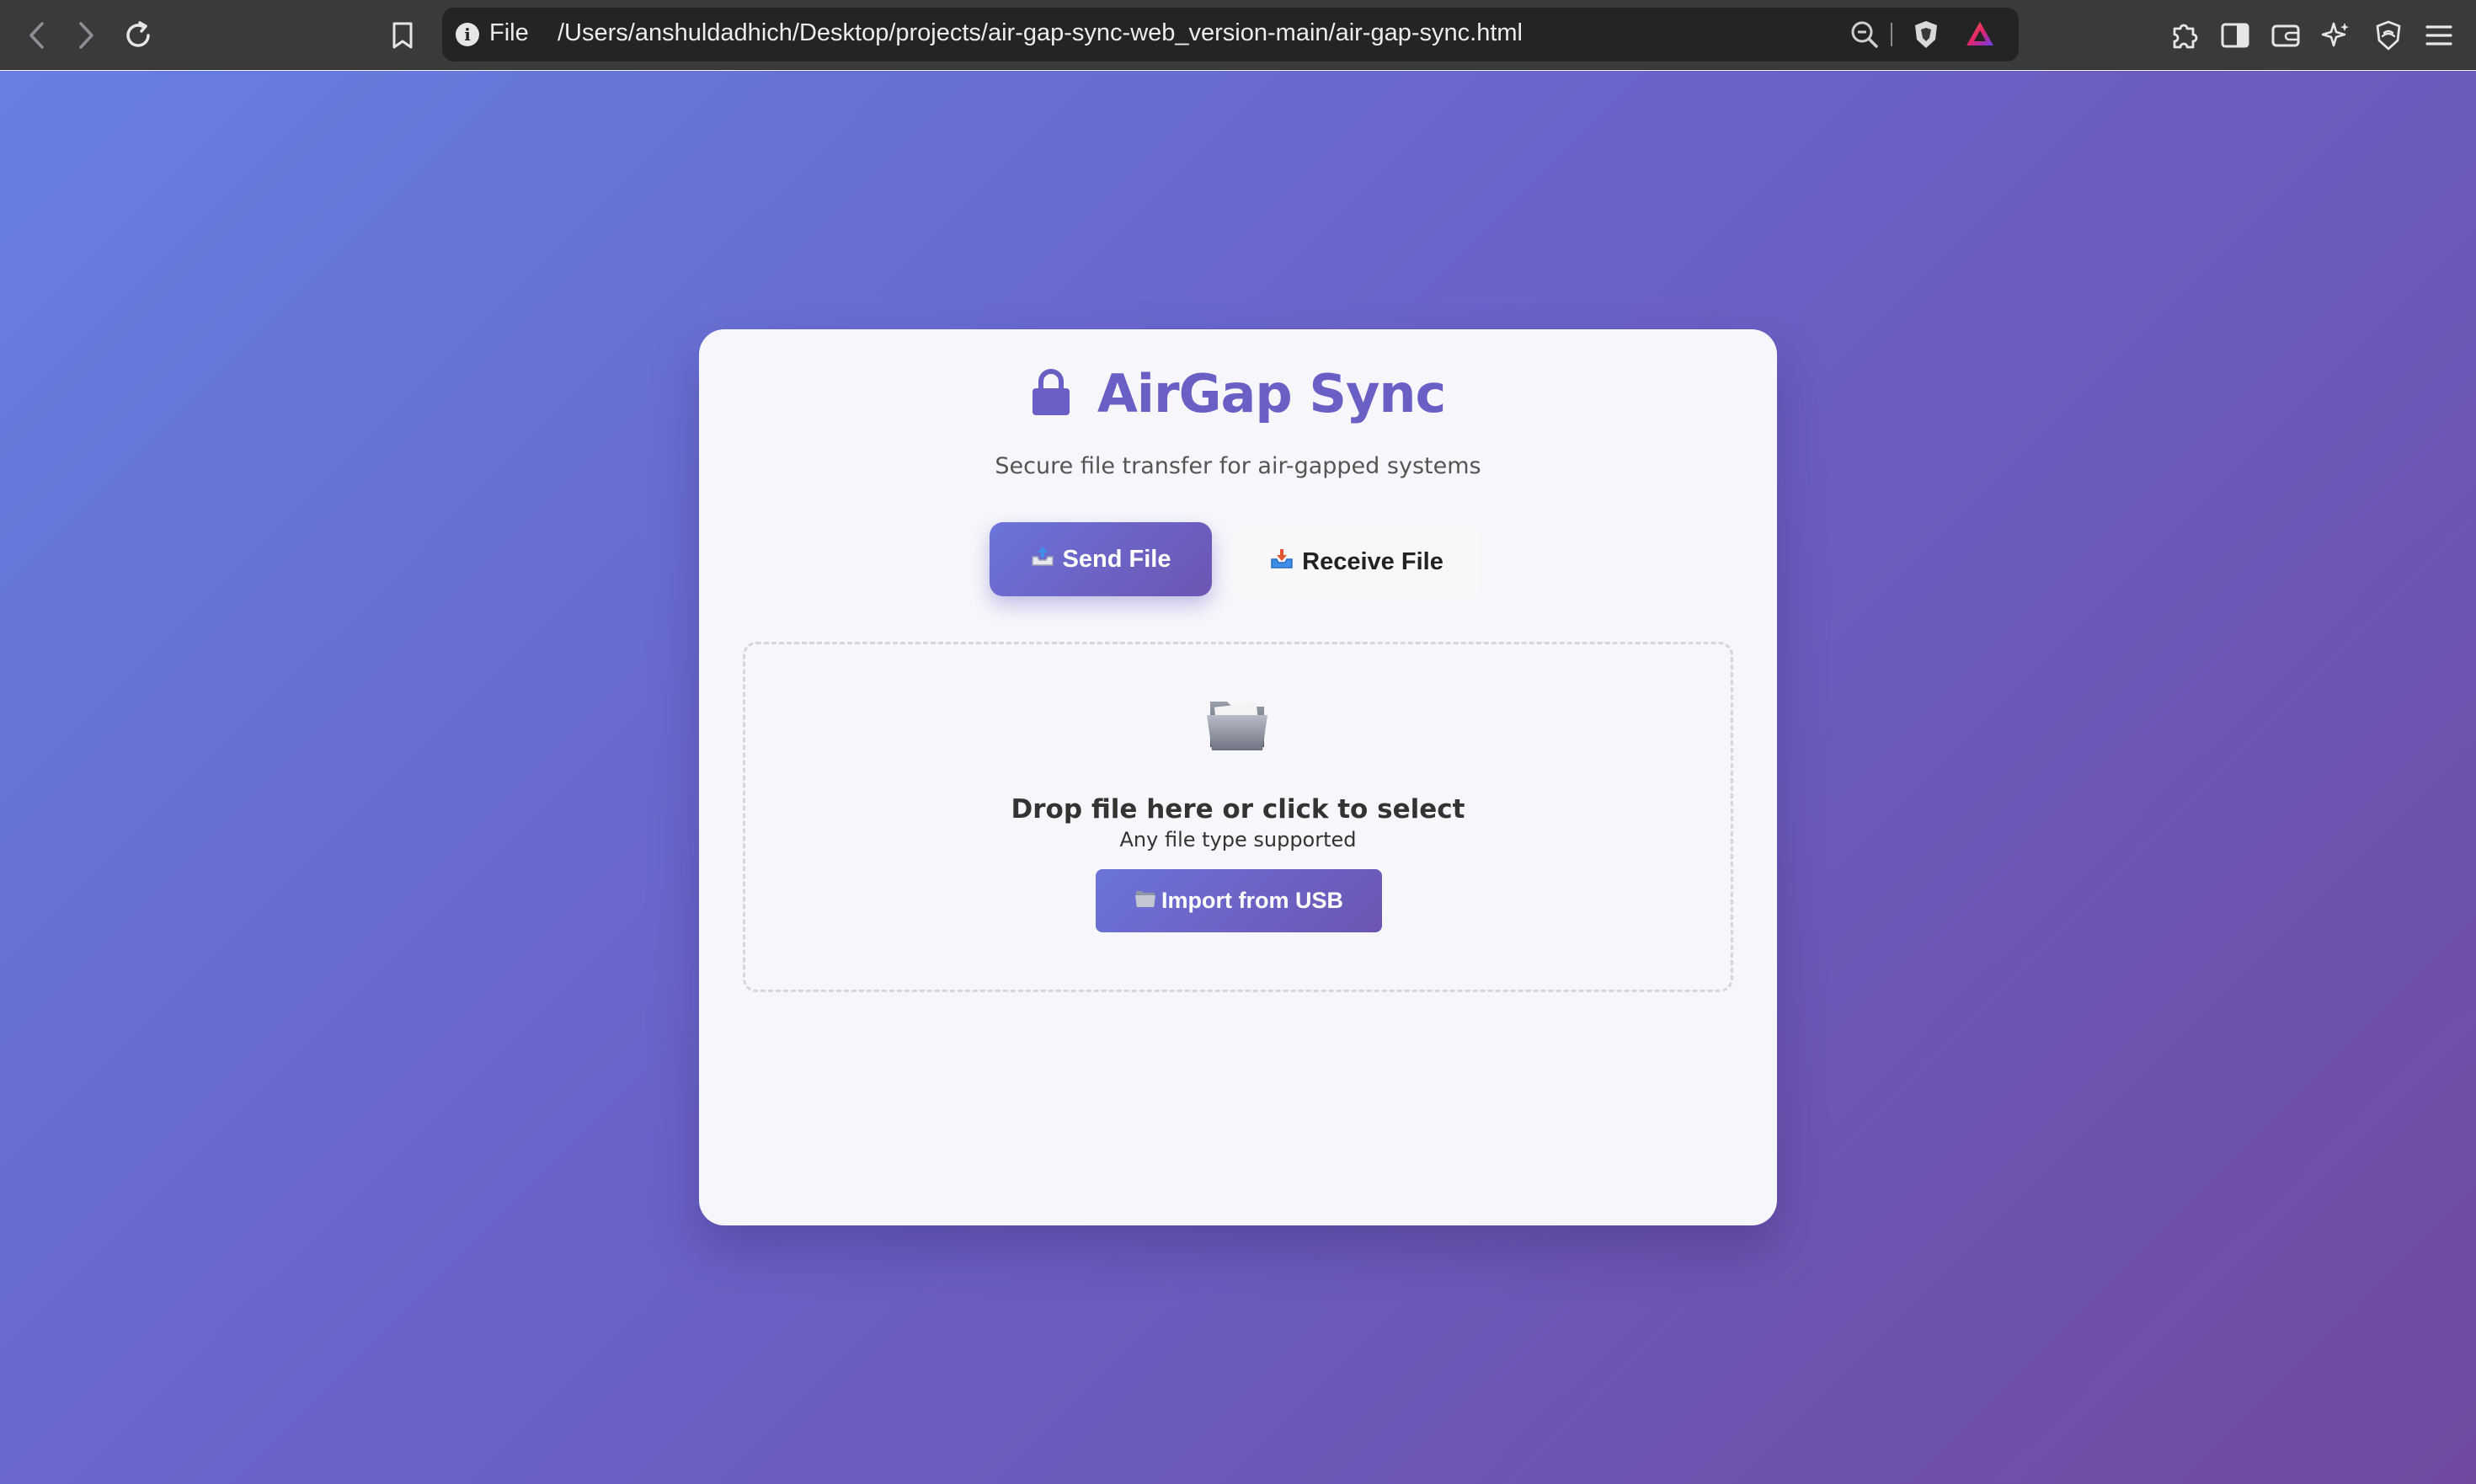 Image resolution: width=2476 pixels, height=1484 pixels. Describe the element at coordinates (37, 36) in the screenshot. I see `back-icon` at that location.